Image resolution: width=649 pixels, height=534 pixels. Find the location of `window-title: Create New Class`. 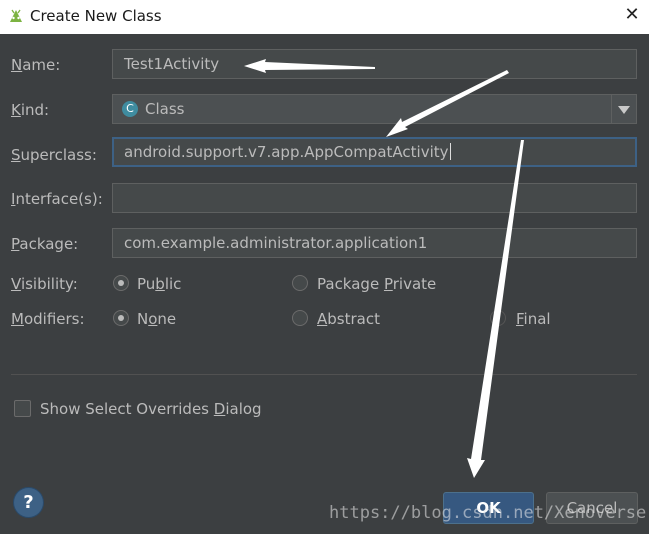

window-title: Create New Class is located at coordinates (96, 16).